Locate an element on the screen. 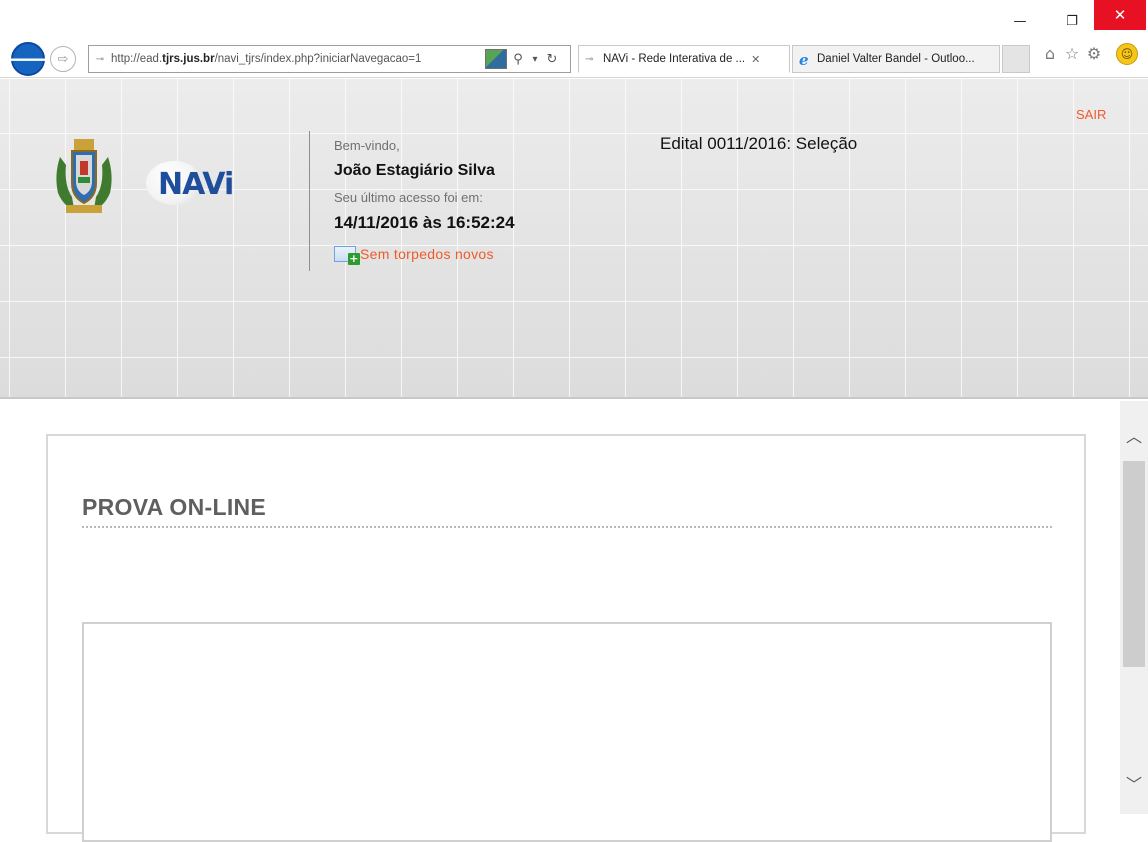  notice-title: Edital 0011/2016: Seleção is located at coordinates (759, 143).